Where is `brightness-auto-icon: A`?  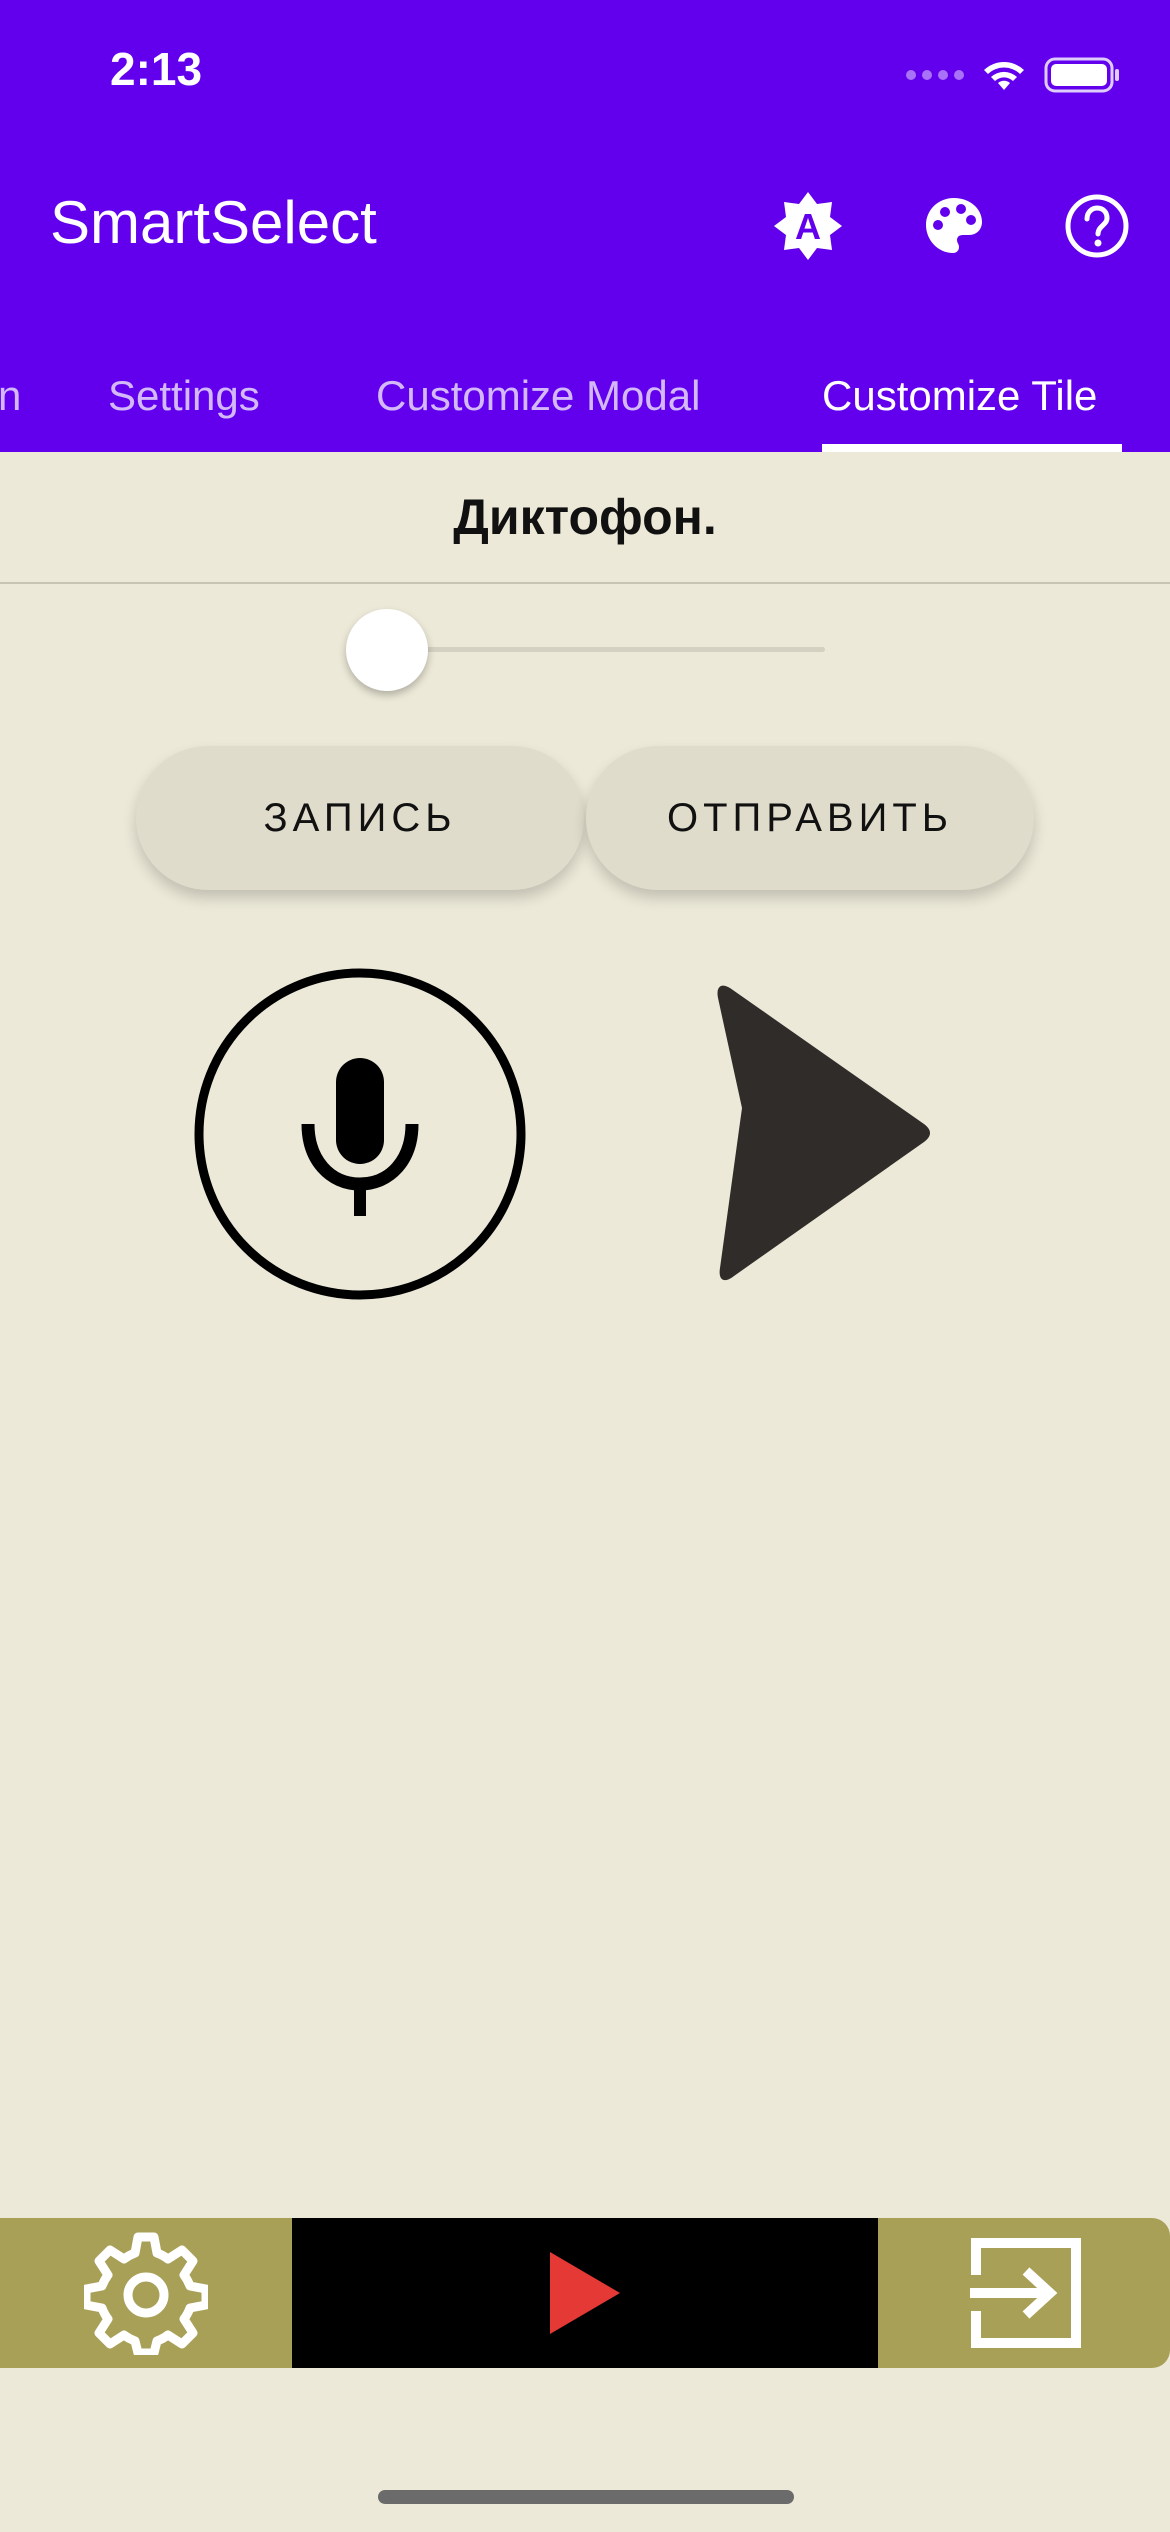 brightness-auto-icon: A is located at coordinates (808, 226).